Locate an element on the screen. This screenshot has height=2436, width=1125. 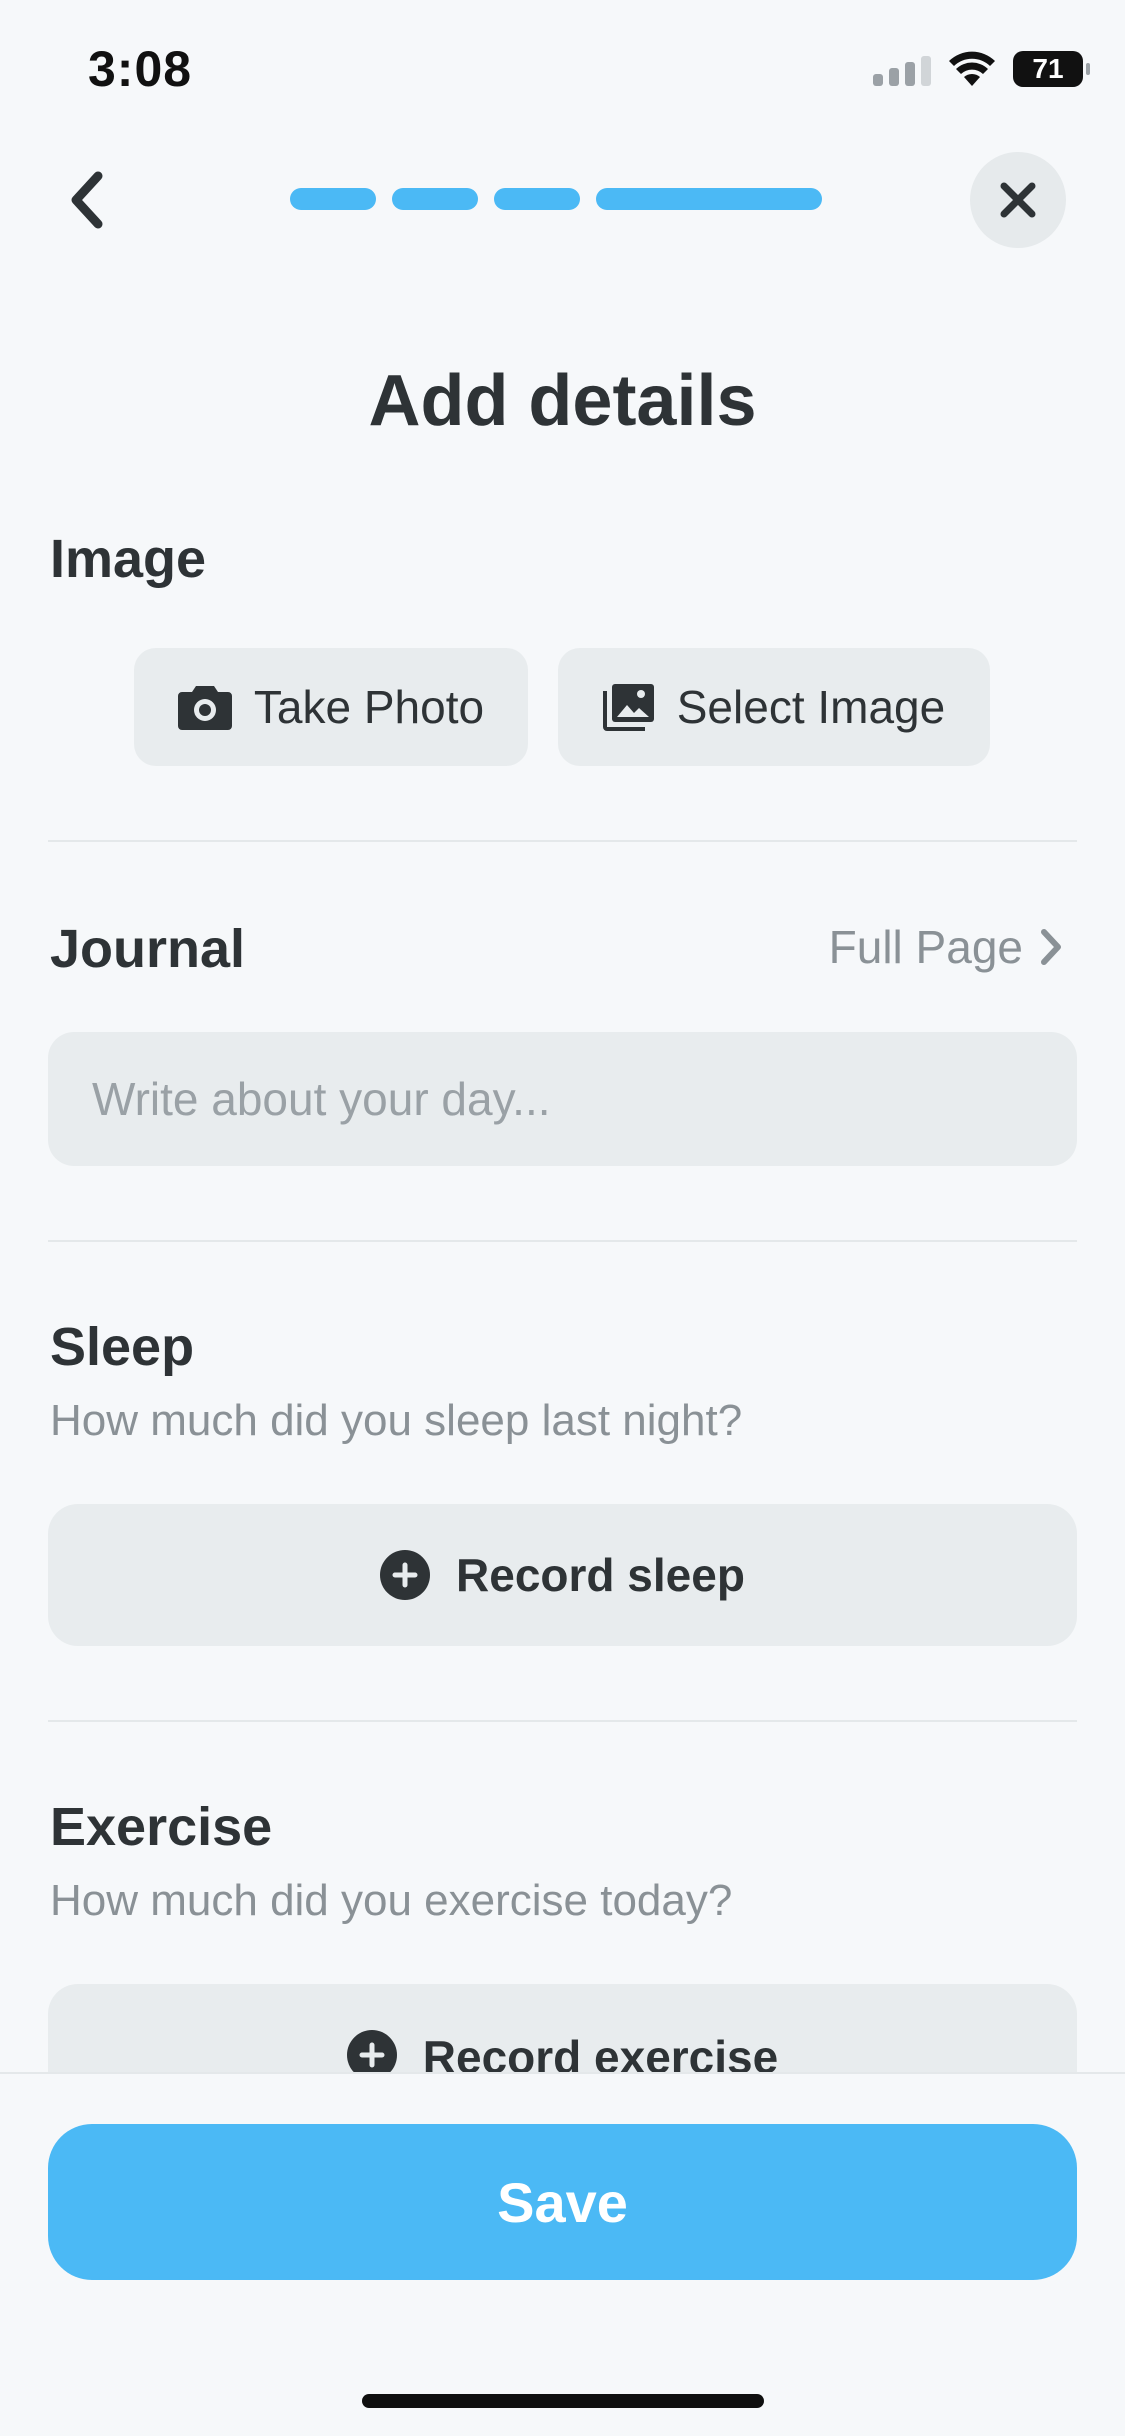
full-page-label: Full Page is located at coordinates (925, 947).